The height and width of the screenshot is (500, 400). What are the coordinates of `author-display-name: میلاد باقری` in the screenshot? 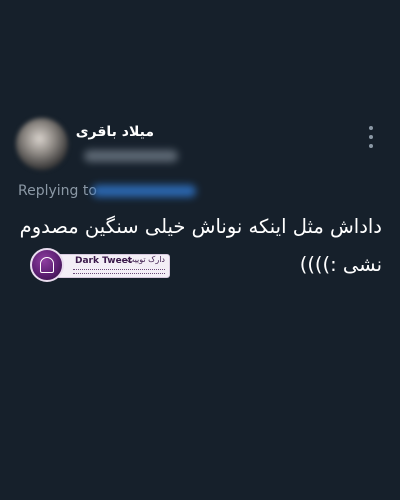 It's located at (115, 132).